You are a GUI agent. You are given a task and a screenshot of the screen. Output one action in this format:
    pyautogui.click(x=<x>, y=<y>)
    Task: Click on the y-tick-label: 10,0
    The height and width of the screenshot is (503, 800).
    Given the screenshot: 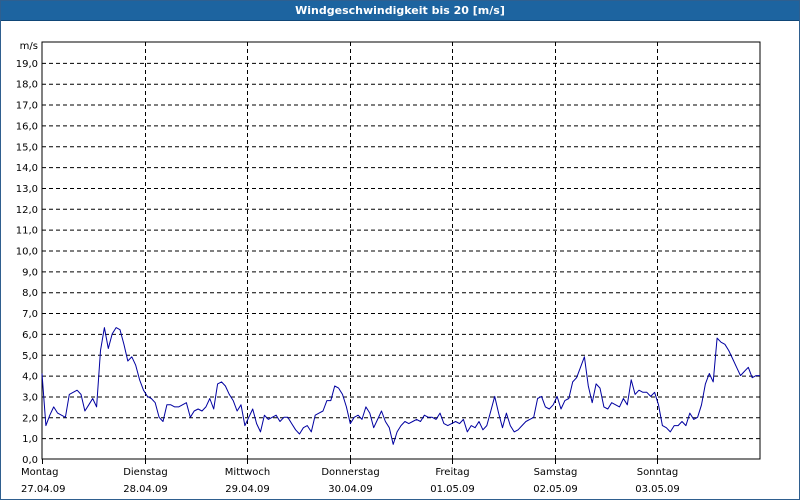 What is the action you would take?
    pyautogui.click(x=27, y=252)
    